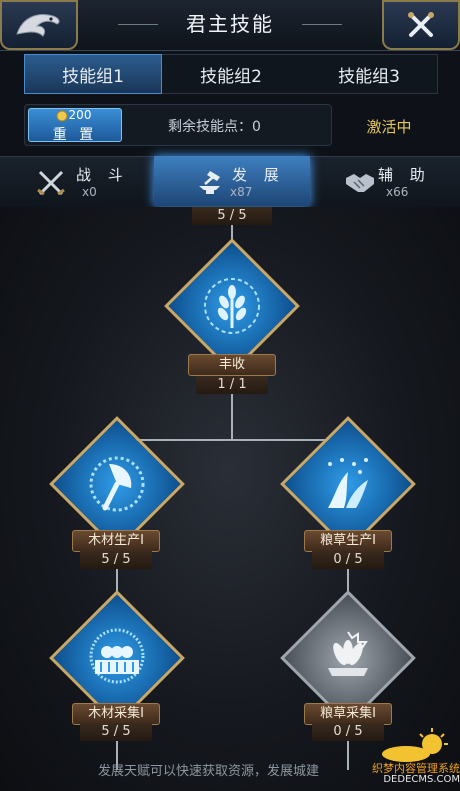 This screenshot has height=791, width=460. I want to click on tab-label: 技能组2, so click(231, 76).